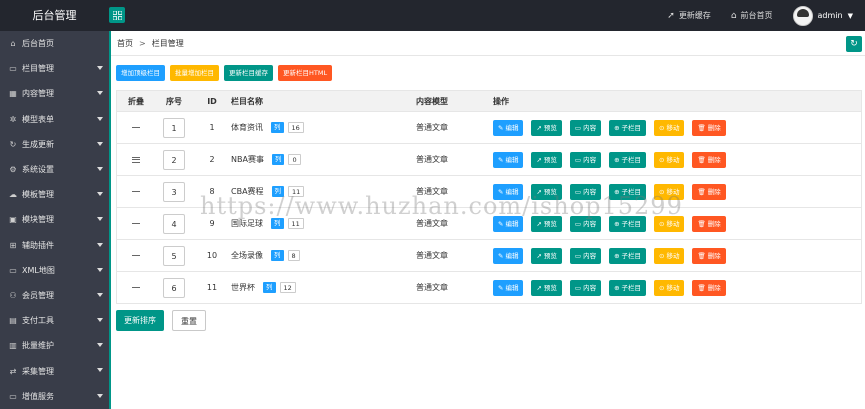 The width and height of the screenshot is (865, 409). I want to click on breadcrumb-home: 首页, so click(125, 43).